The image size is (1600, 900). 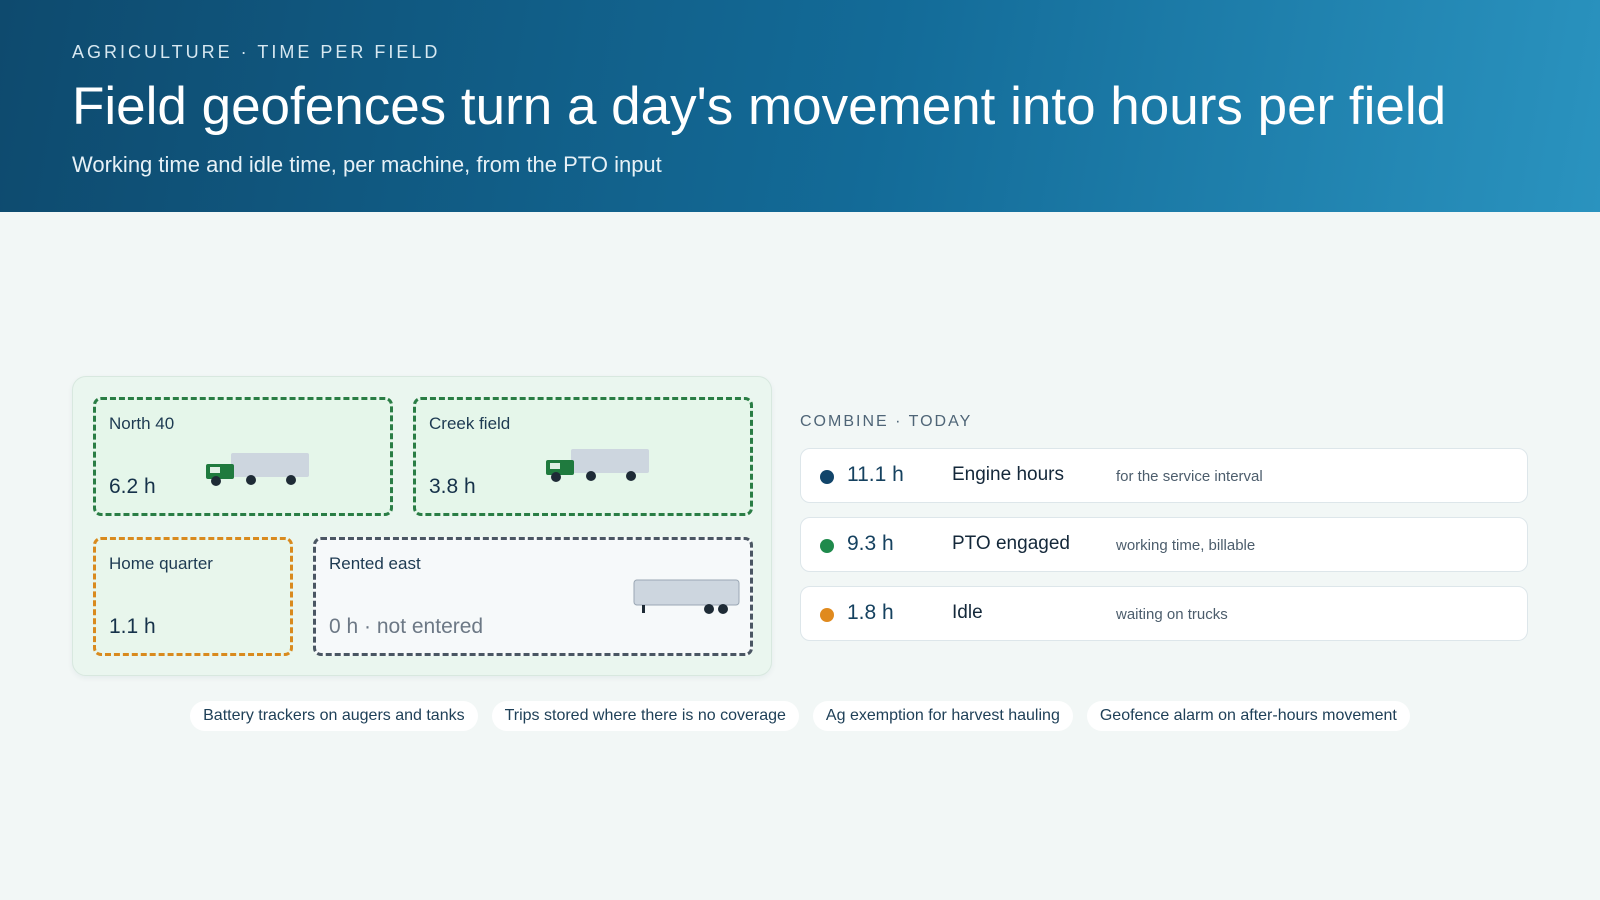 What do you see at coordinates (1008, 474) in the screenshot?
I see `metric-label: Engine hours` at bounding box center [1008, 474].